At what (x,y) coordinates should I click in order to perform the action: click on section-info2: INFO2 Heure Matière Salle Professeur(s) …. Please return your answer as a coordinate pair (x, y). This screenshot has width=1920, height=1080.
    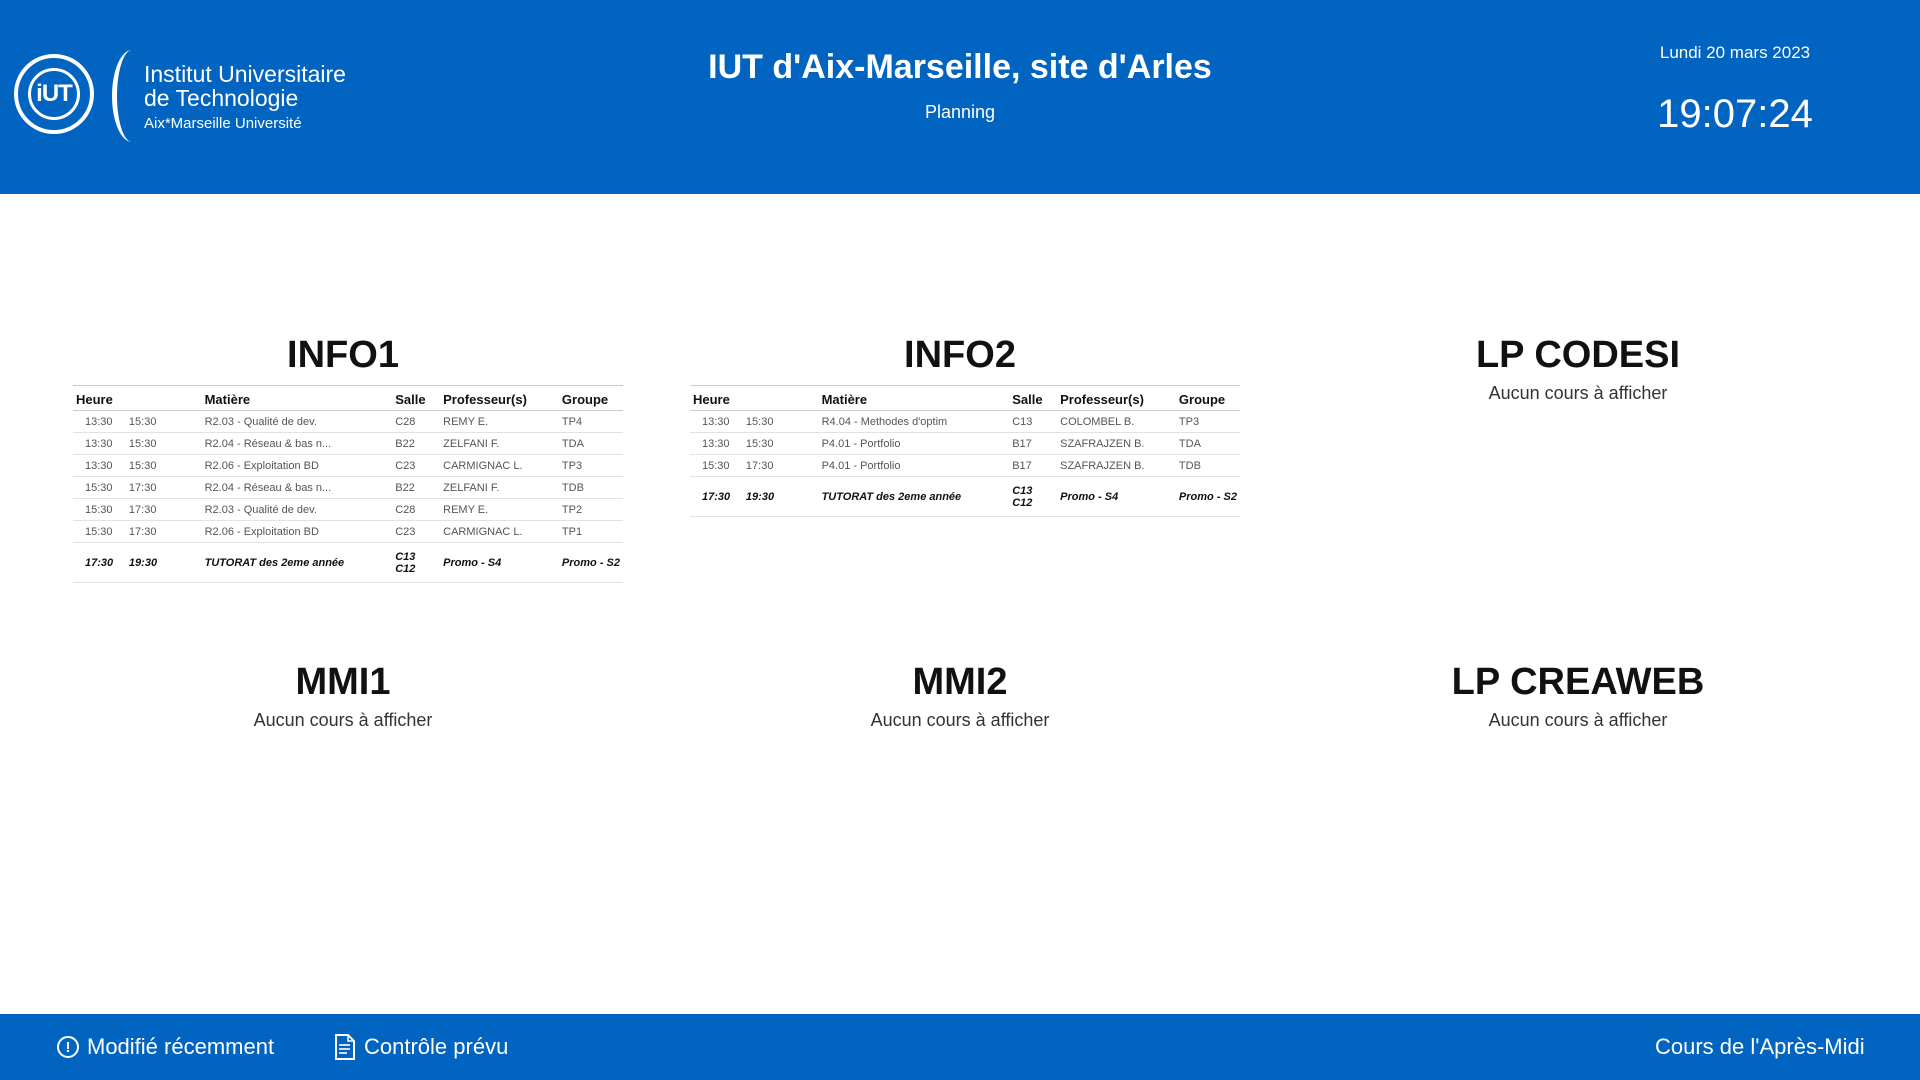
    Looking at the image, I should click on (960, 425).